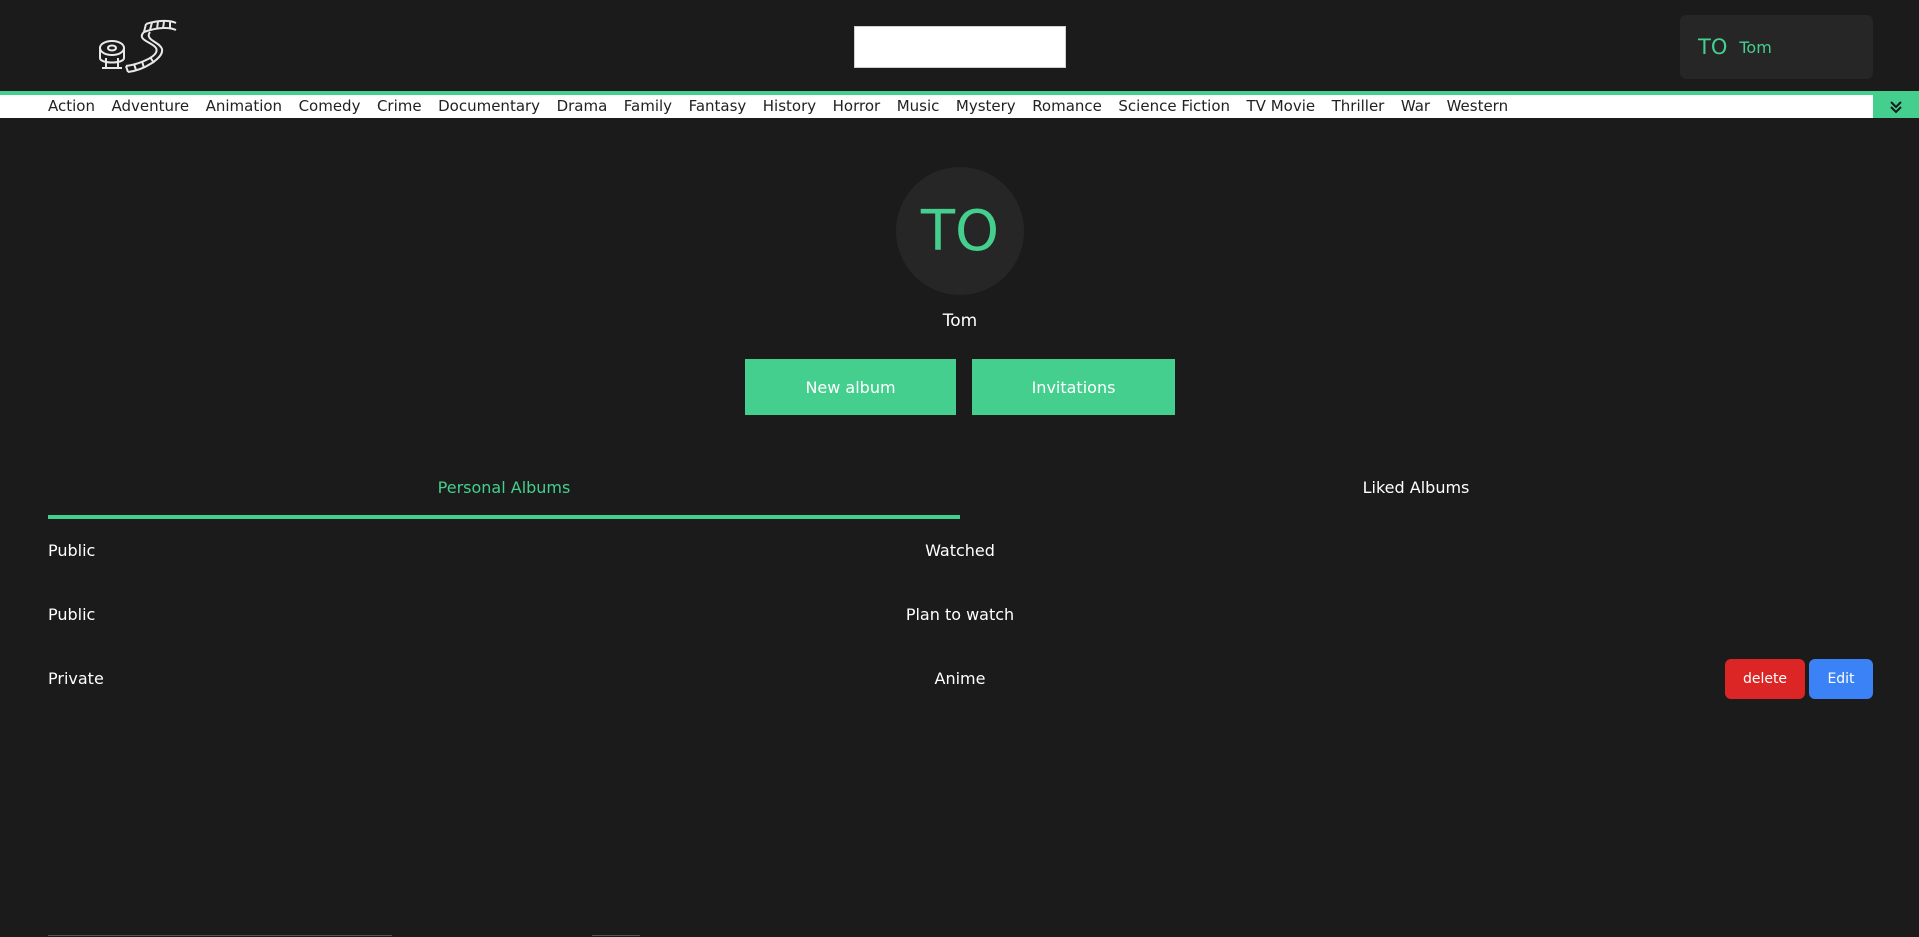 The width and height of the screenshot is (1919, 937). I want to click on album-title: Plan to watch, so click(960, 615).